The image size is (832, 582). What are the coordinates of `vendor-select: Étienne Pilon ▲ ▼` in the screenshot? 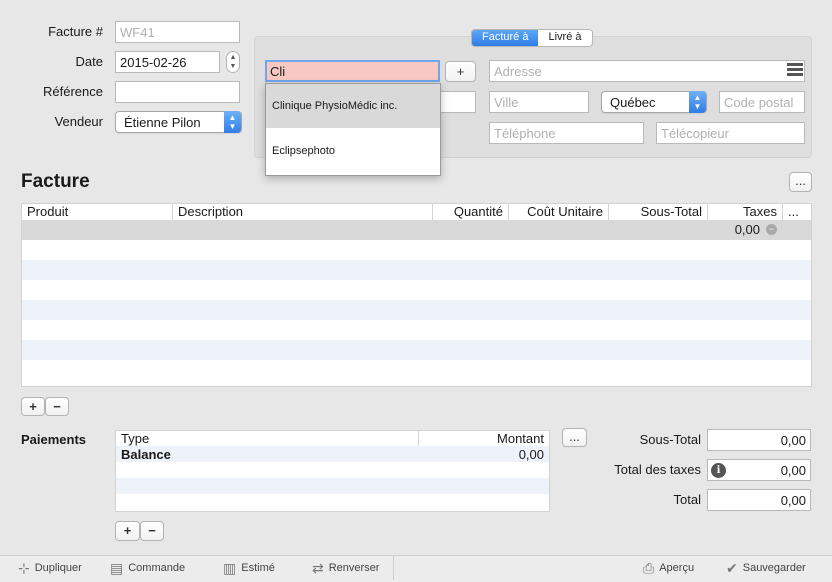 It's located at (178, 122).